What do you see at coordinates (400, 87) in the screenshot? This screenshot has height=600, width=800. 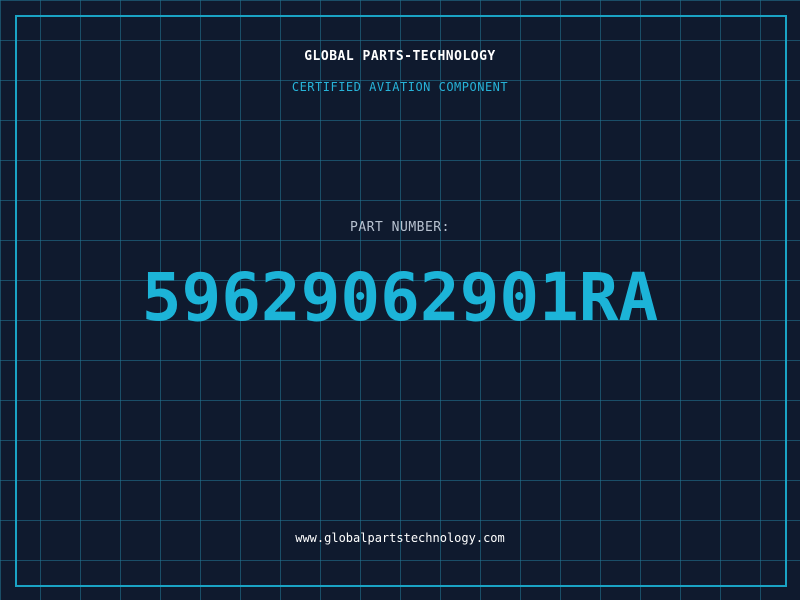 I see `certification-text: CERTIFIED AVIATION COMPONENT` at bounding box center [400, 87].